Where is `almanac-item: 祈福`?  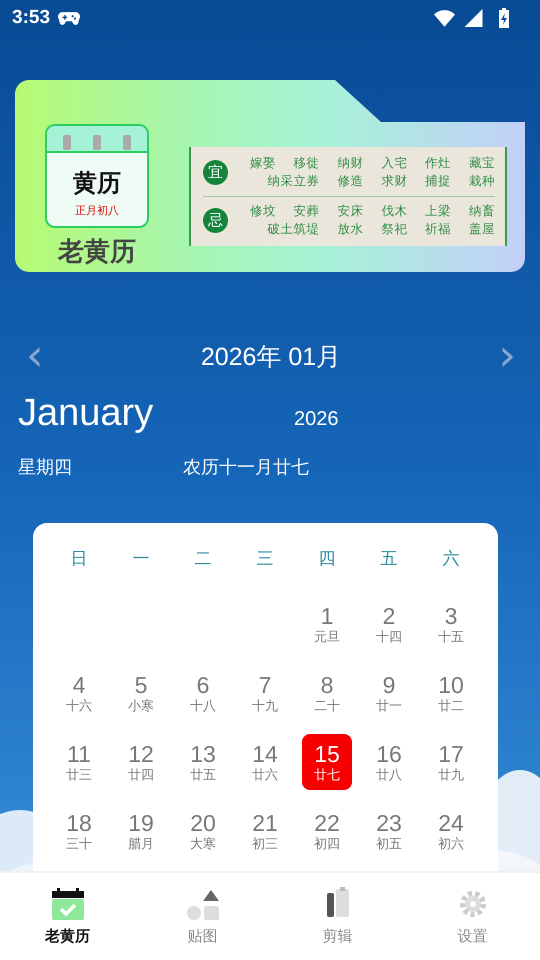
almanac-item: 祈福 is located at coordinates (438, 229).